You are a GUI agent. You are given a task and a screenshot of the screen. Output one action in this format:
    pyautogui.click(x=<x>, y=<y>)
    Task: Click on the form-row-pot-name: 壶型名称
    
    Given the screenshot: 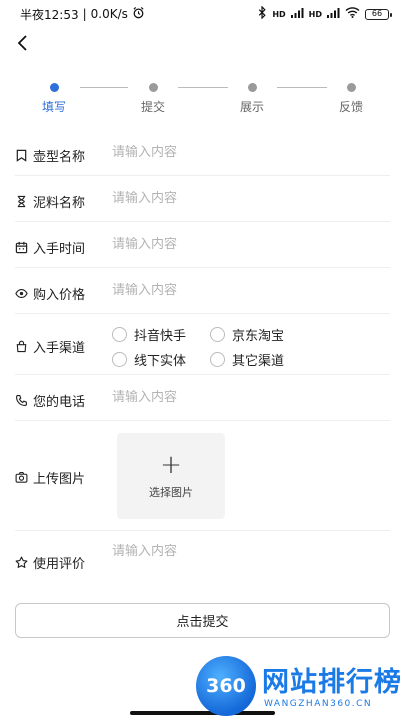 What is the action you would take?
    pyautogui.click(x=202, y=153)
    